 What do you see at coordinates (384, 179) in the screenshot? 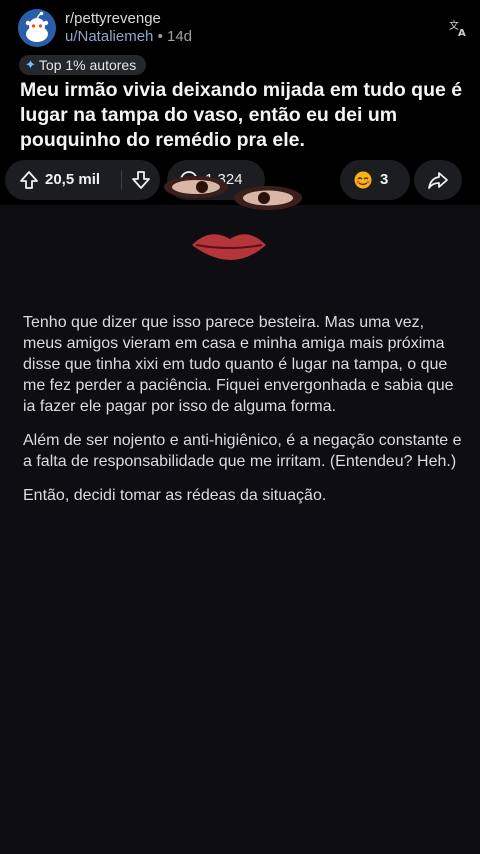
I see `award-count: 3` at bounding box center [384, 179].